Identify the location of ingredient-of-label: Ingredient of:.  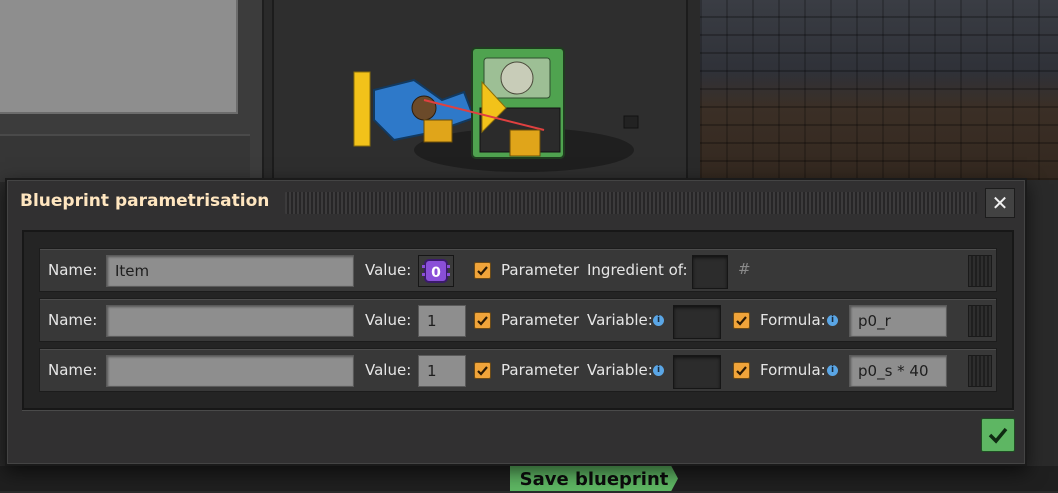
(637, 270).